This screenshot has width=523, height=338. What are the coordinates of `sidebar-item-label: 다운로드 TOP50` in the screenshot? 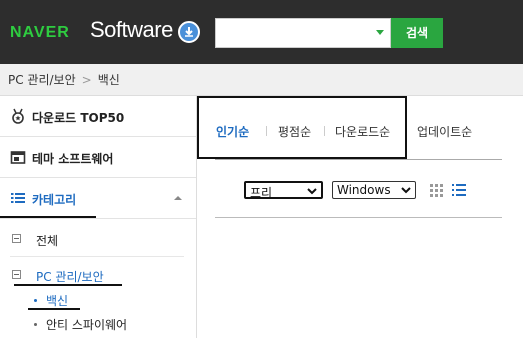 It's located at (78, 118).